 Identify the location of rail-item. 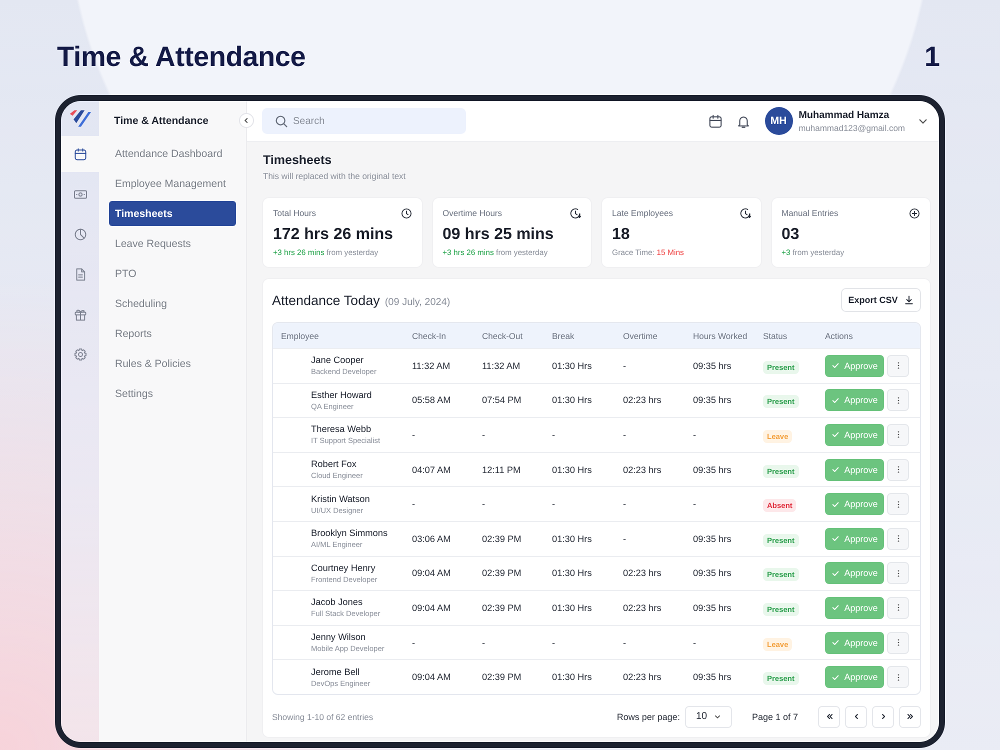
(80, 154).